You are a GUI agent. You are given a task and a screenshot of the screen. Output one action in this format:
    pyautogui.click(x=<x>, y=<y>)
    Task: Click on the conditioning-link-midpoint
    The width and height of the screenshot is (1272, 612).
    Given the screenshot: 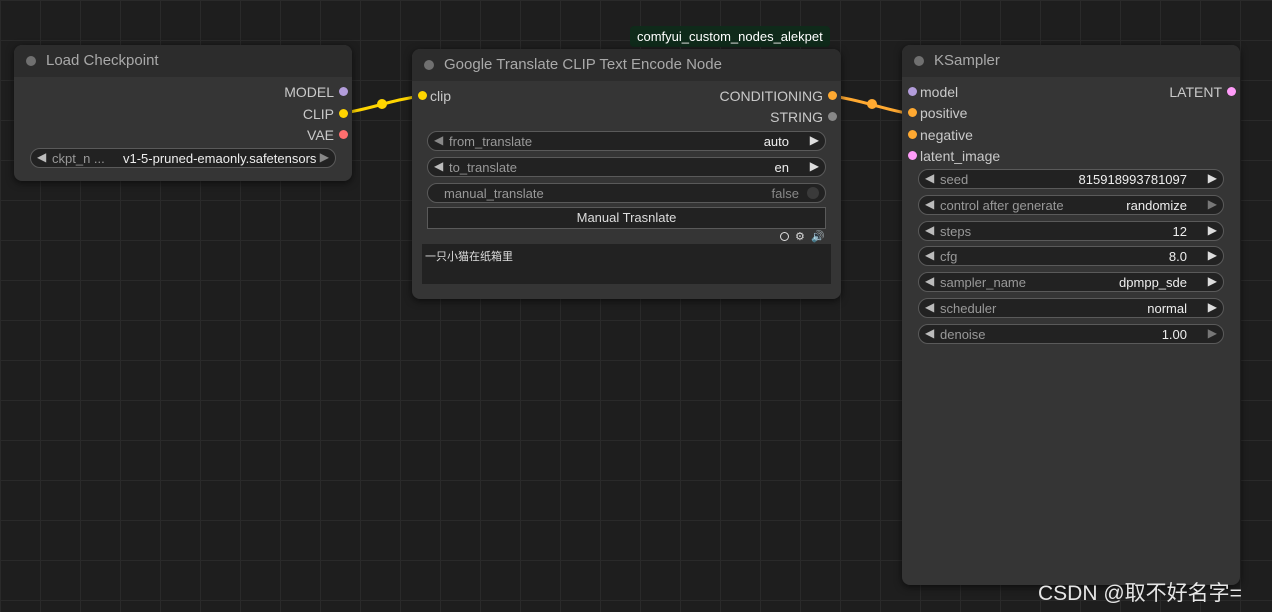 What is the action you would take?
    pyautogui.click(x=872, y=104)
    